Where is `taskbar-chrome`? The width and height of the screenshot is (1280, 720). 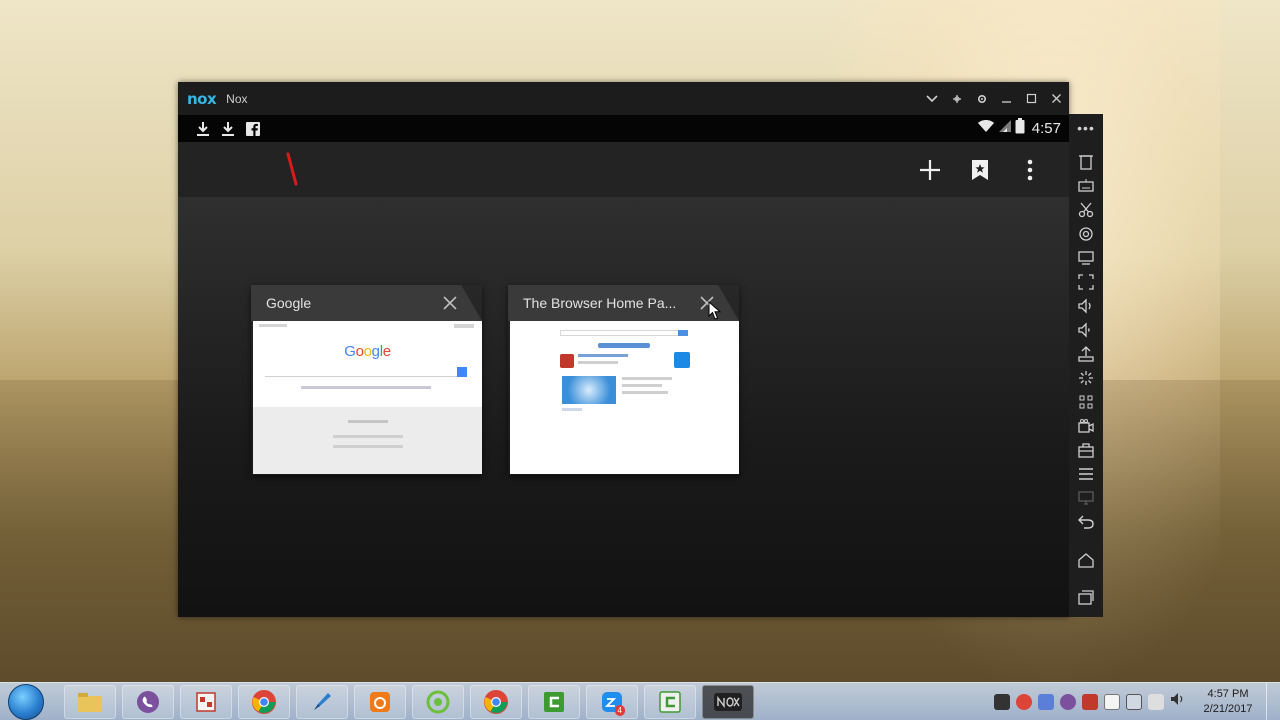
taskbar-chrome is located at coordinates (264, 701).